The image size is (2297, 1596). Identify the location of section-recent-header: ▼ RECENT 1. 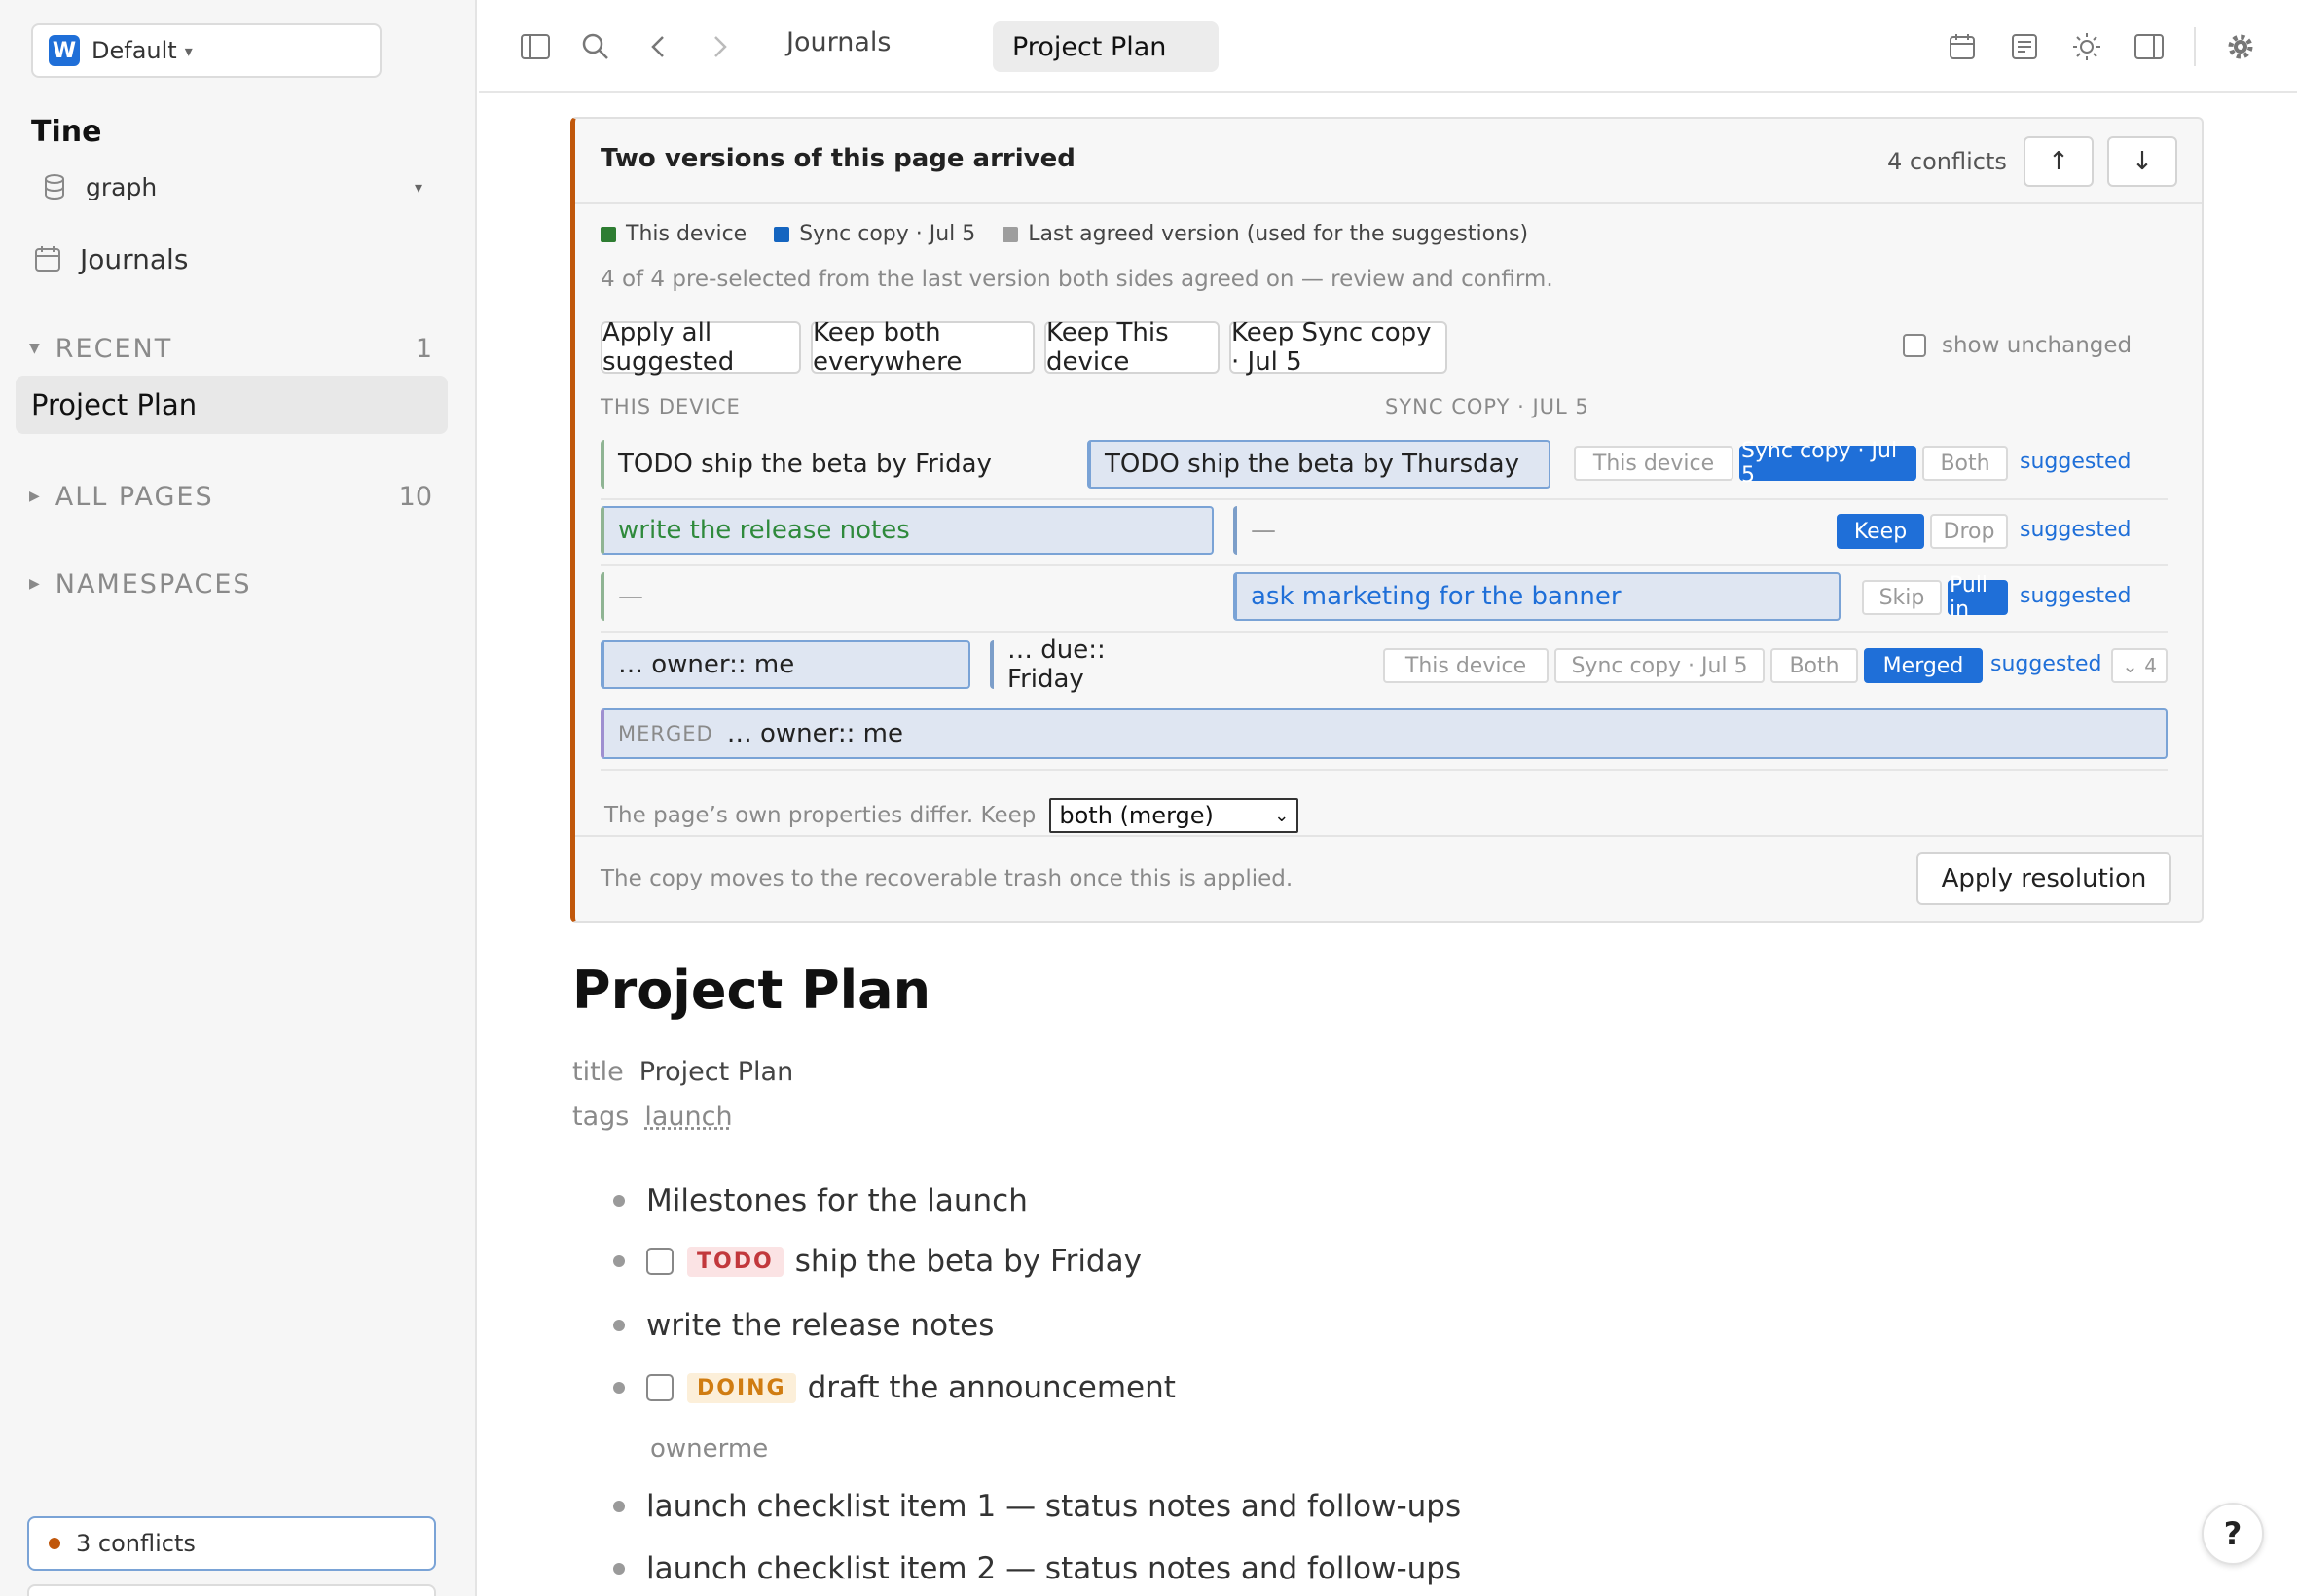
(230, 348).